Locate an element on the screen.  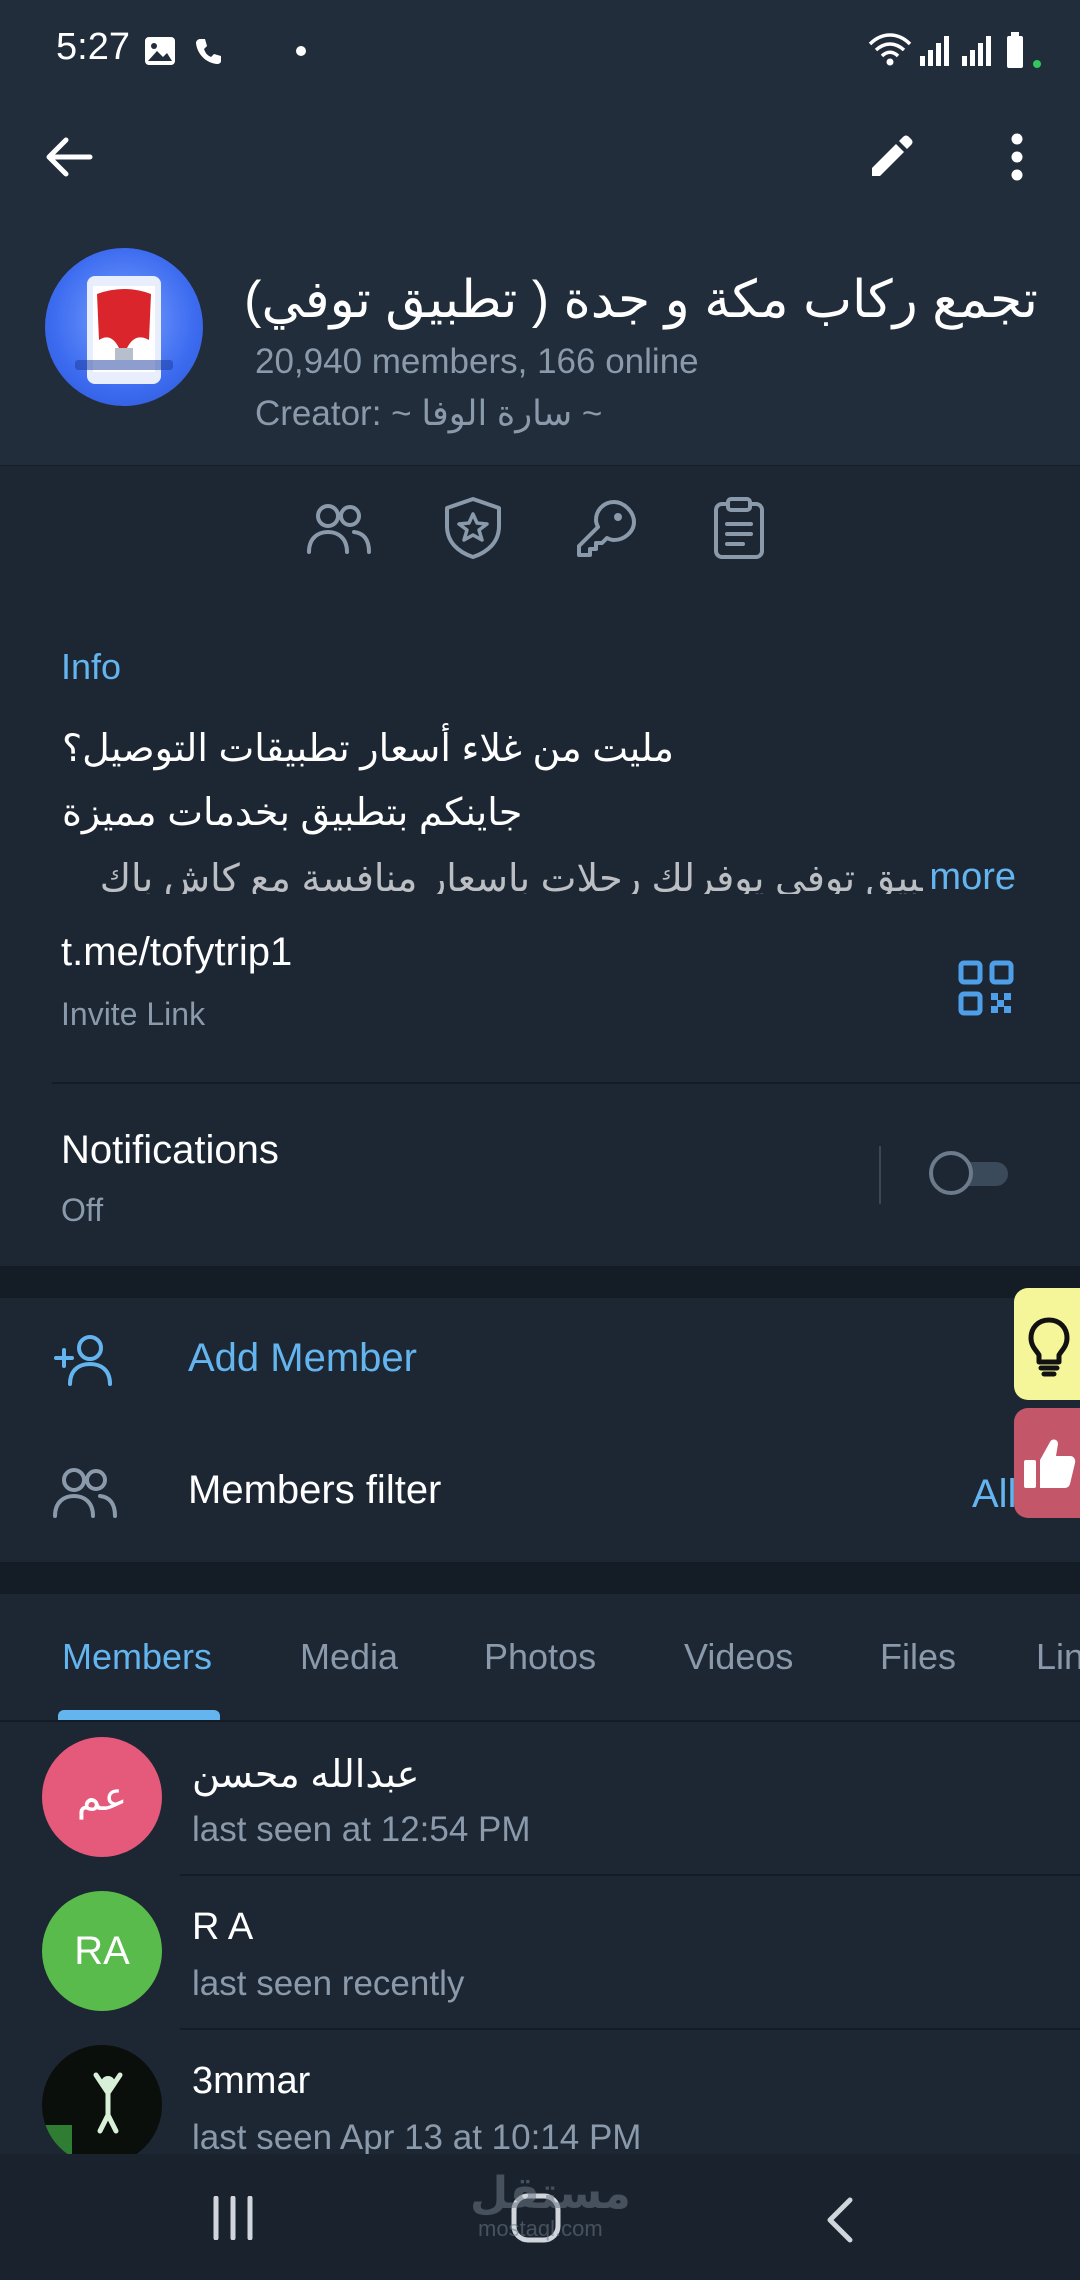
member-name: R A is located at coordinates (222, 1927).